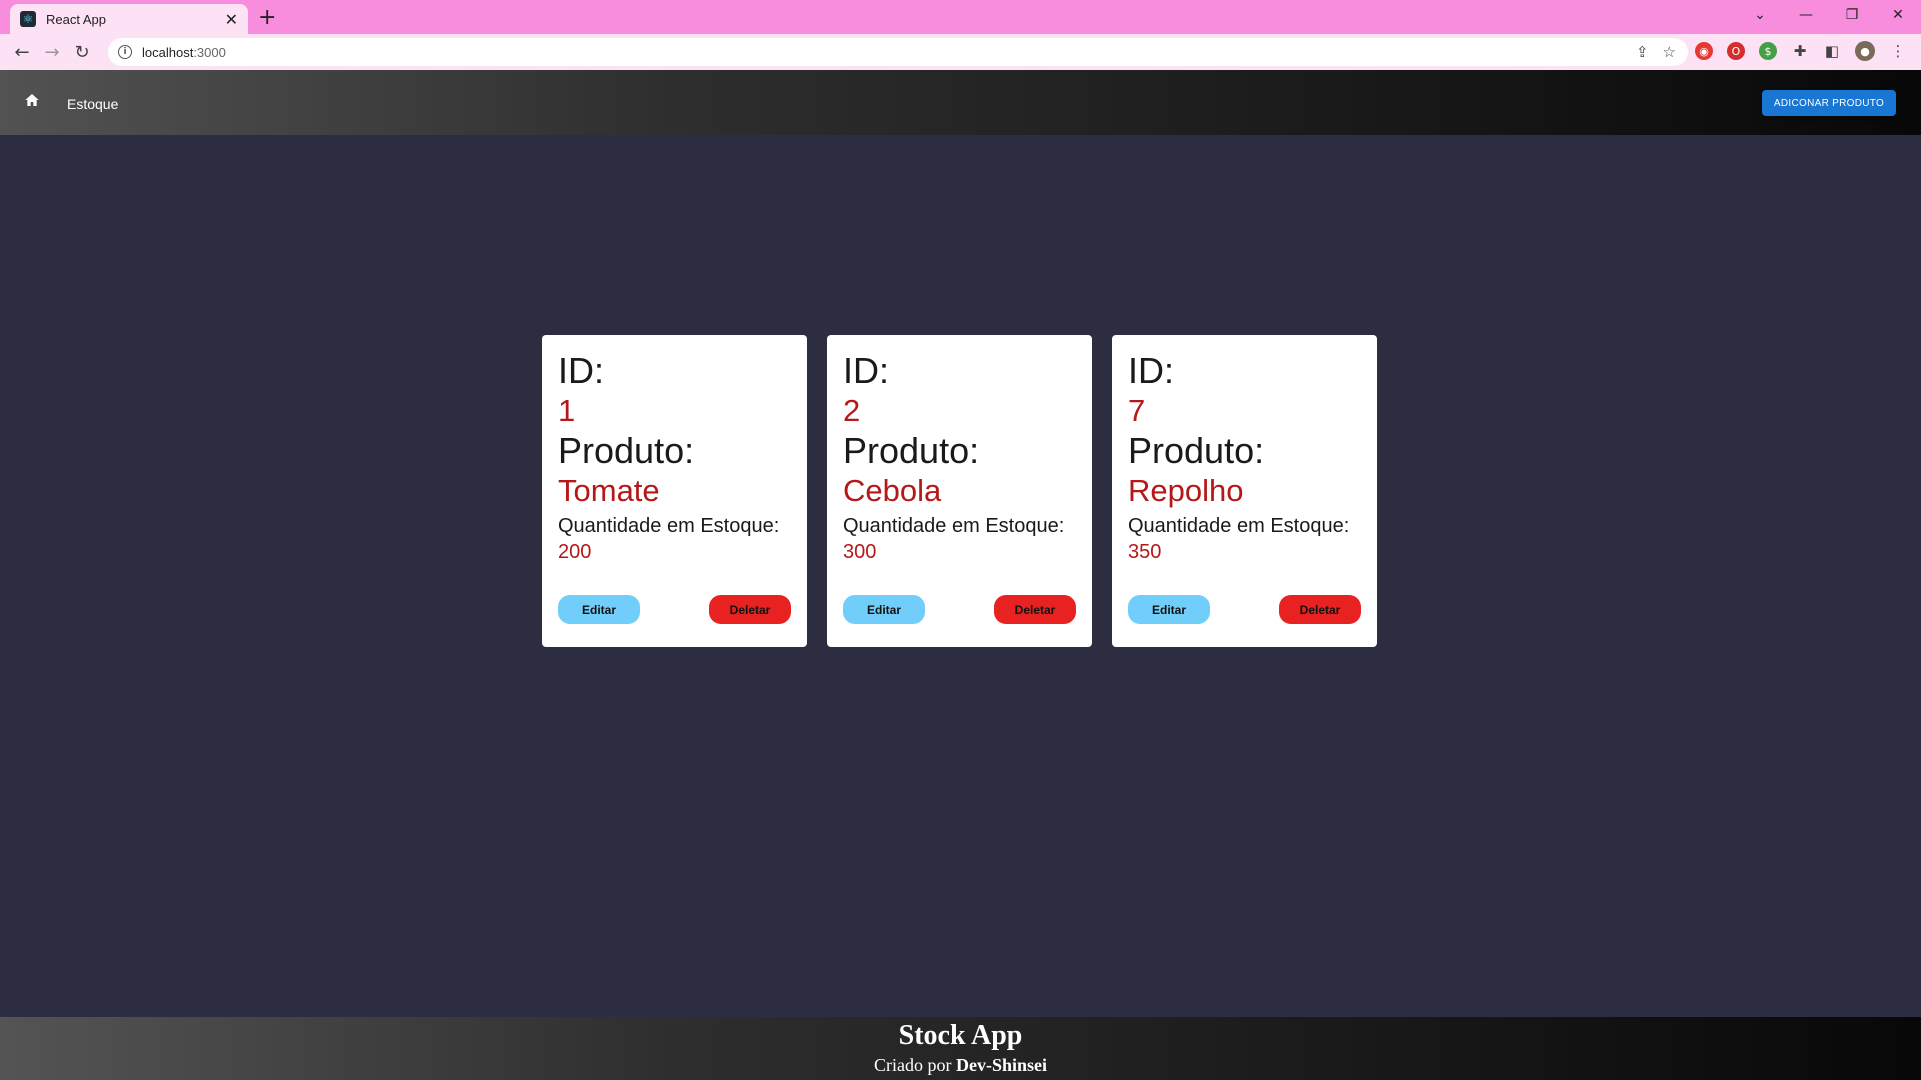 Image resolution: width=1921 pixels, height=1080 pixels. I want to click on extensions-puzzle-icon: ✚, so click(1800, 51).